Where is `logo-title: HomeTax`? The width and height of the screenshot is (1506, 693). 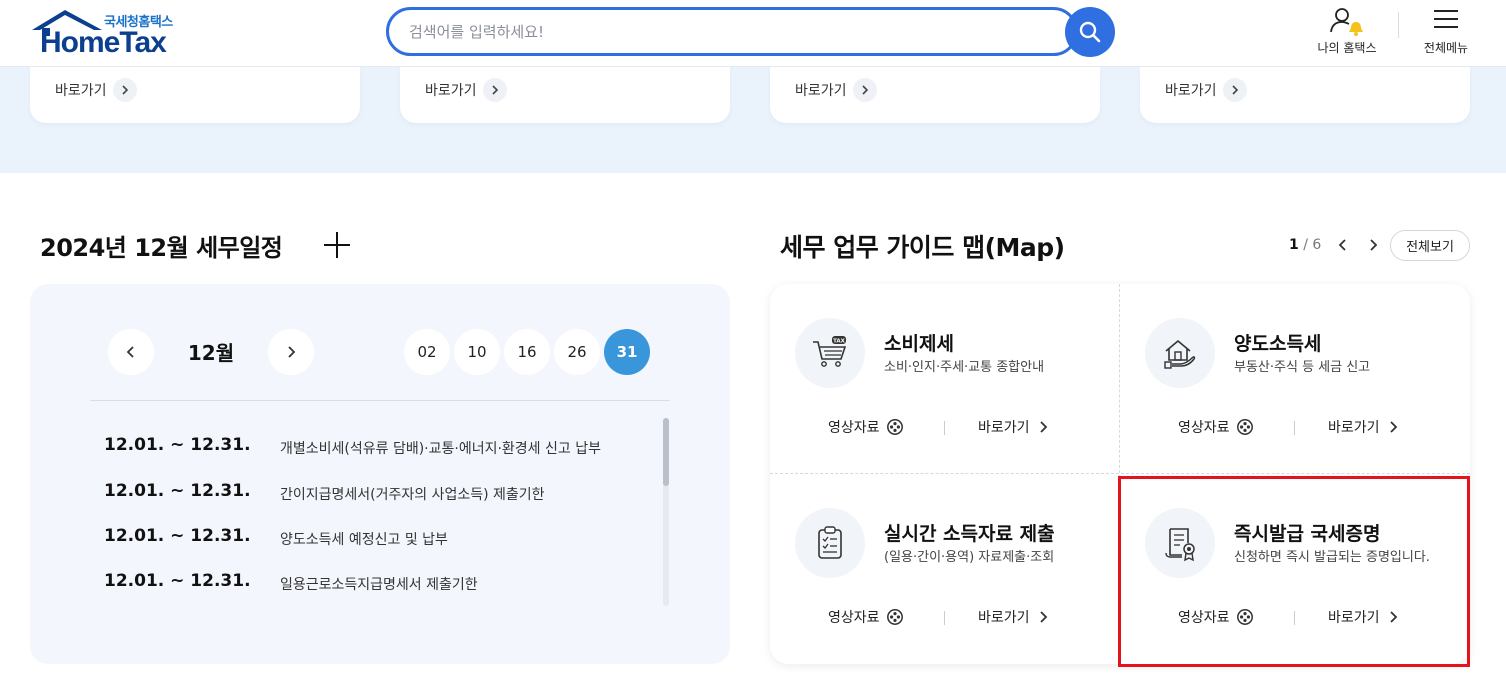 logo-title: HomeTax is located at coordinates (103, 42).